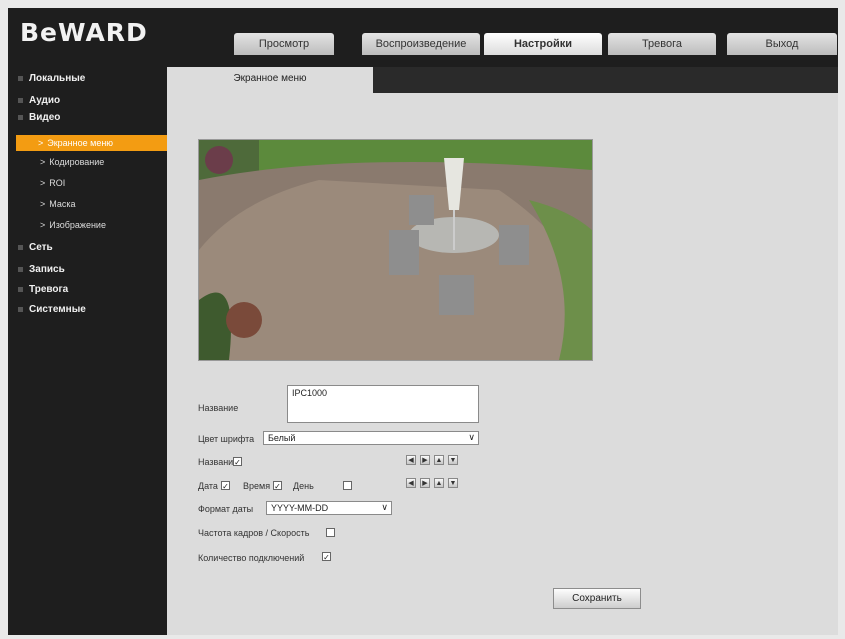 This screenshot has height=639, width=845. I want to click on connections-label: Количество подключений, so click(251, 558).